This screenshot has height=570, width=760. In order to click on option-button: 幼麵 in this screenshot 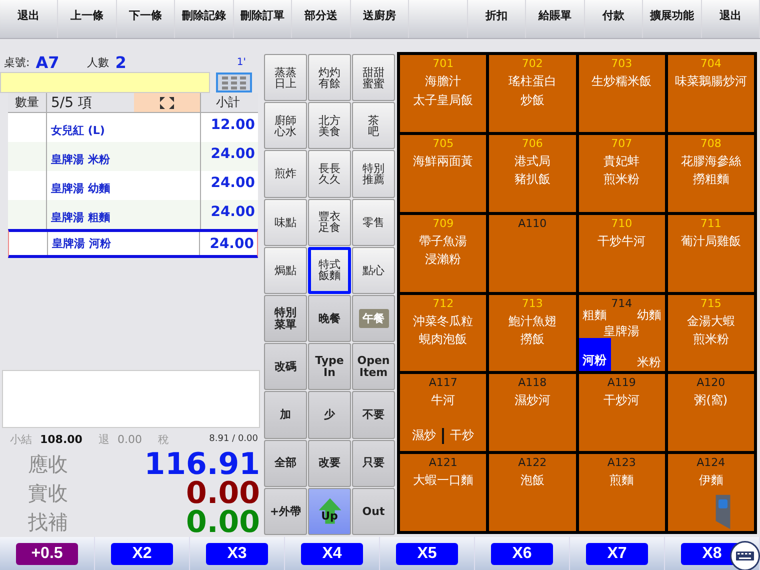, I will do `click(648, 315)`.